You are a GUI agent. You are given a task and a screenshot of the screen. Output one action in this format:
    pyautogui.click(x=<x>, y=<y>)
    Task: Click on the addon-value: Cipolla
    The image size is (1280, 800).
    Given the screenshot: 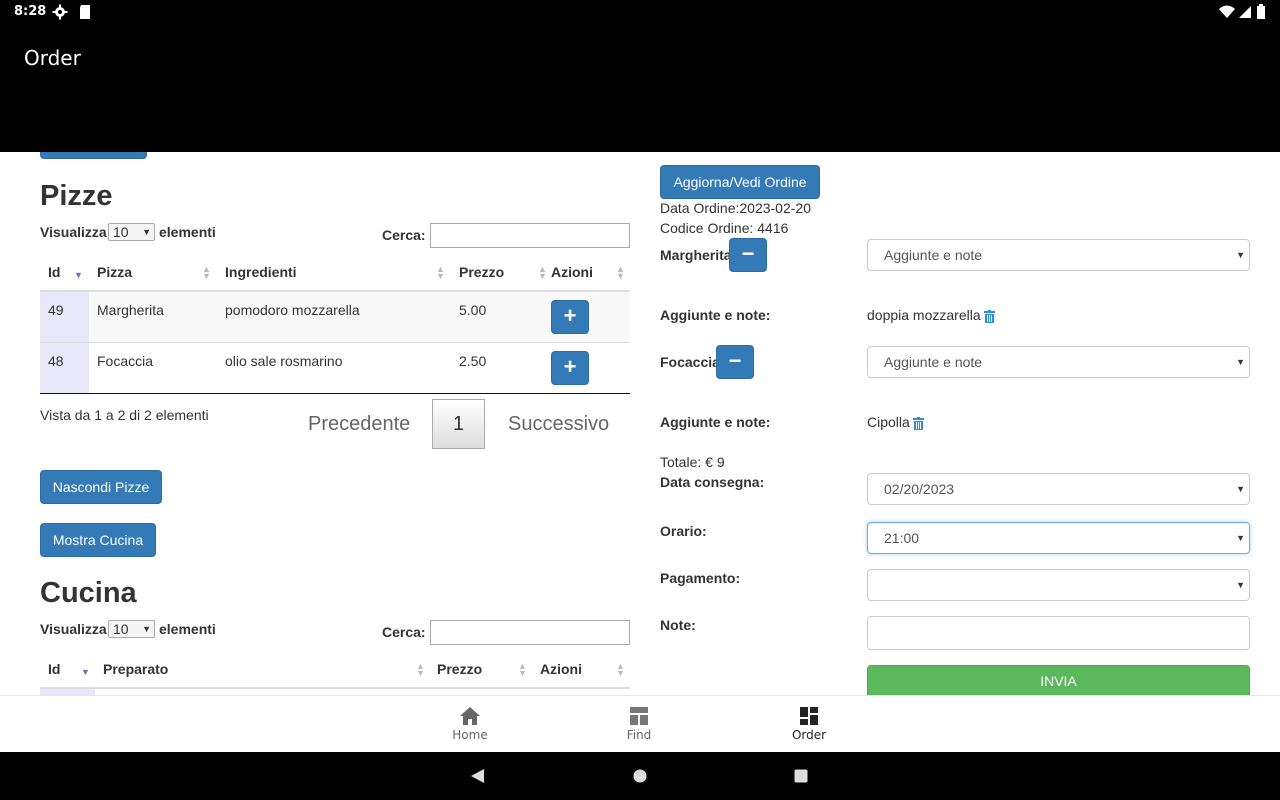 What is the action you would take?
    pyautogui.click(x=895, y=422)
    